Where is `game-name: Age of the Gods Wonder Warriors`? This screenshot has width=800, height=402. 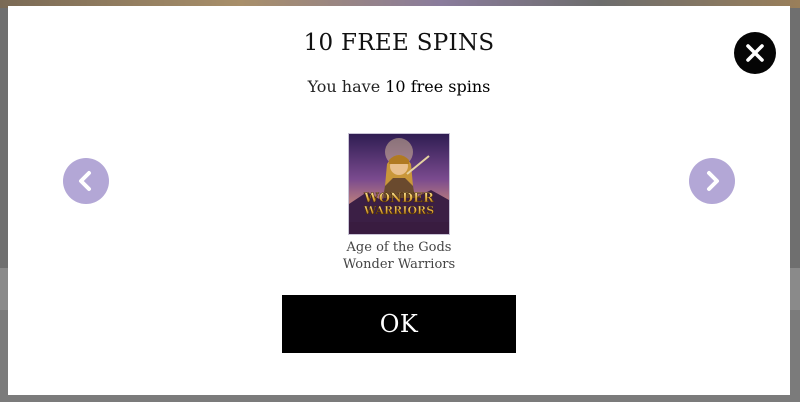 game-name: Age of the Gods Wonder Warriors is located at coordinates (399, 256).